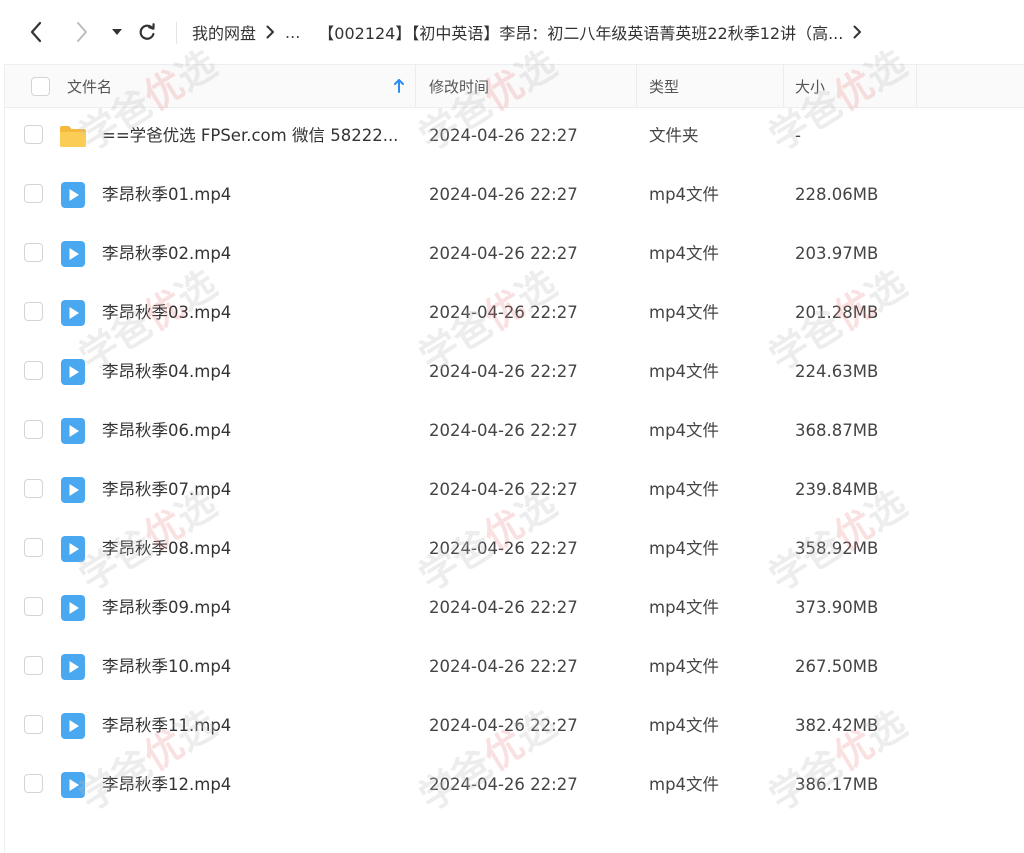 The image size is (1024, 853). Describe the element at coordinates (166, 725) in the screenshot. I see `file-name: 李昂秋季11.mp4` at that location.